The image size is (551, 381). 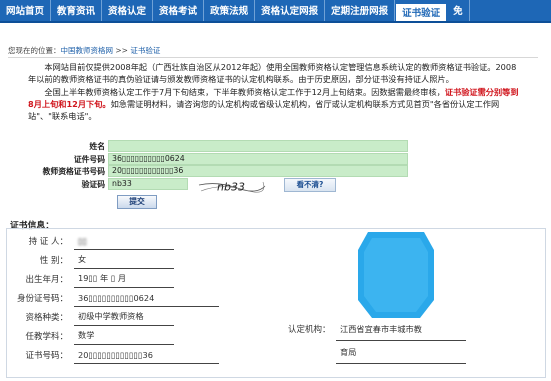 What do you see at coordinates (93, 184) in the screenshot?
I see `captcha-label: 验证码` at bounding box center [93, 184].